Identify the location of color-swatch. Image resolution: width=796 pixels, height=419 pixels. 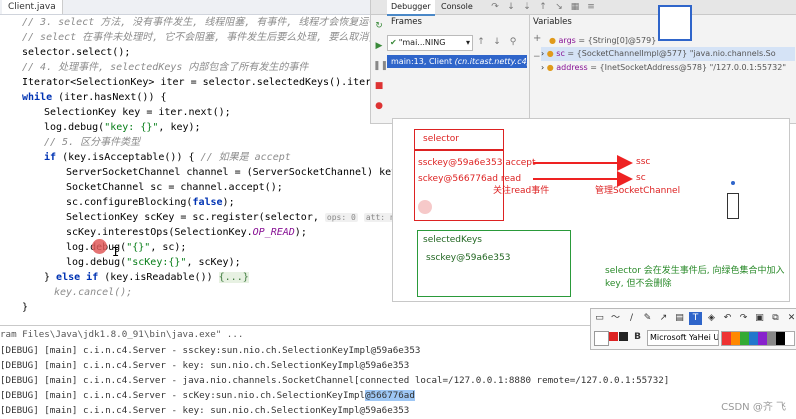
(675, 23).